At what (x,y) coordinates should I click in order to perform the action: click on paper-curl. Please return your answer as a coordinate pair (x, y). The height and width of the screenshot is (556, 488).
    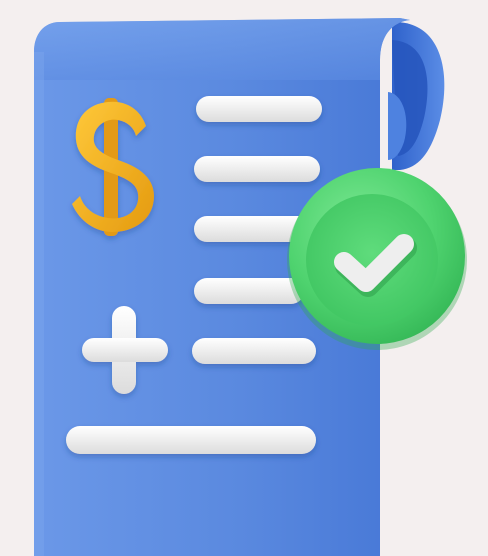
    Looking at the image, I should click on (416, 96).